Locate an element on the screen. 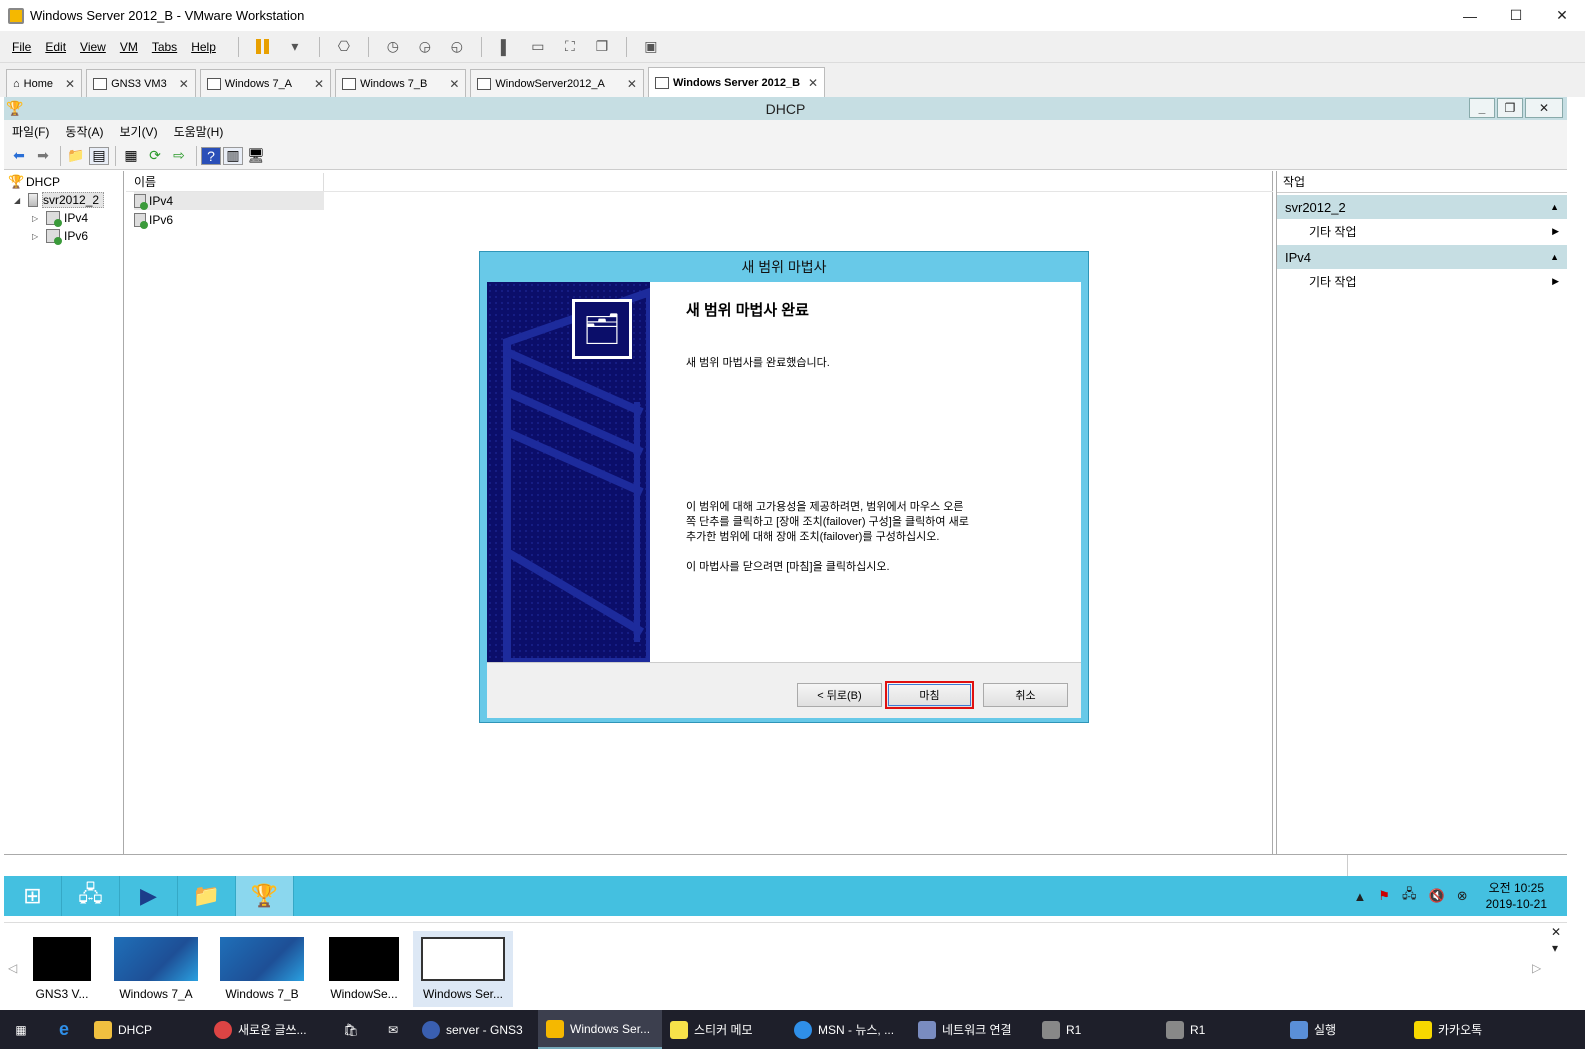 The image size is (1585, 1049). taskbar-network: 네트워크 연결 is located at coordinates (972, 1029).